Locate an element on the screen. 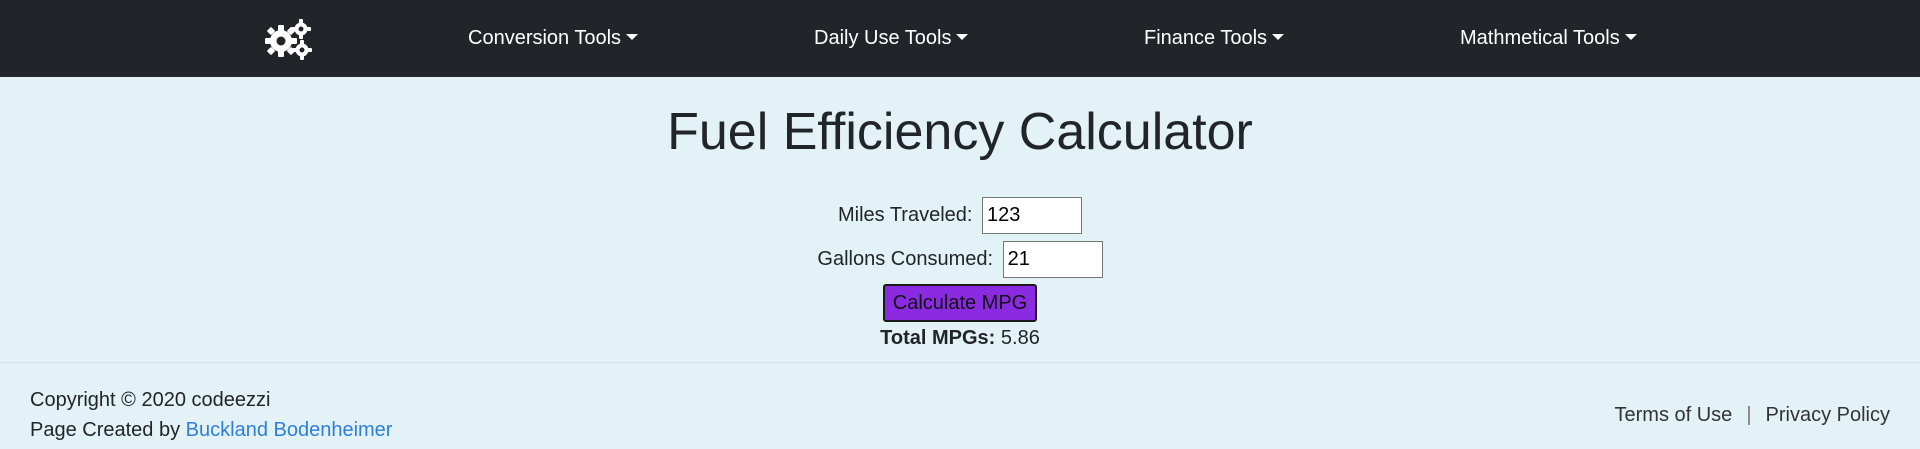  copyright: Copyright © 2020 codeezzi is located at coordinates (150, 400).